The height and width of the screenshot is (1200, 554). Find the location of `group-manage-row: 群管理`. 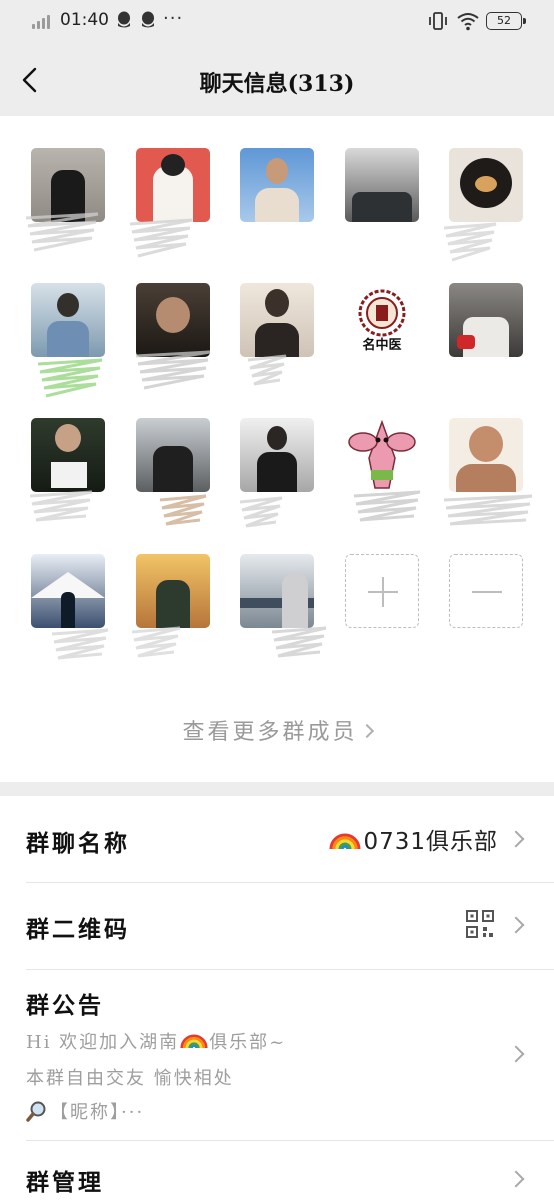

group-manage-row: 群管理 is located at coordinates (277, 1170).